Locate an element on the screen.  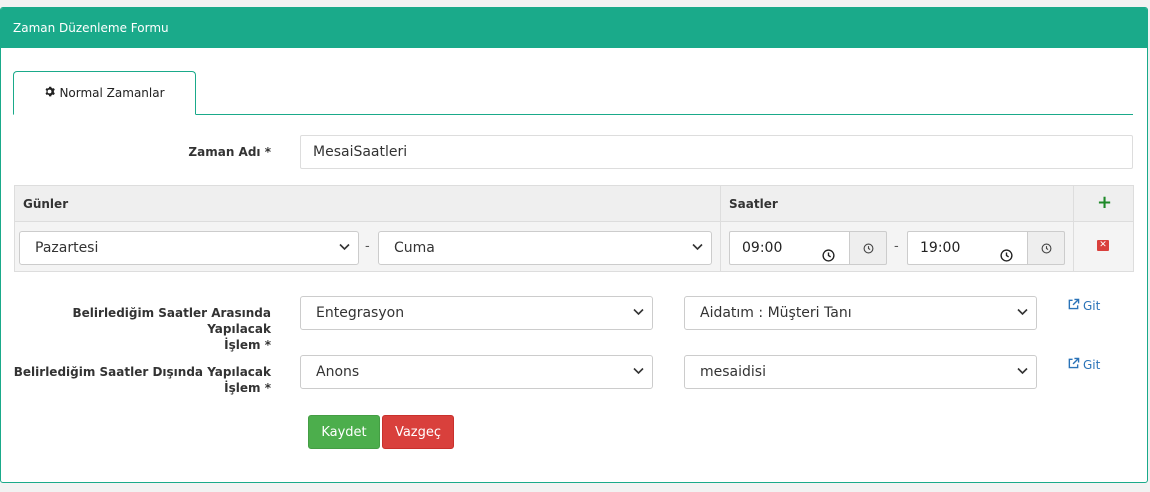
tab-normal-zamanlar: Normal Zamanlar is located at coordinates (104, 93).